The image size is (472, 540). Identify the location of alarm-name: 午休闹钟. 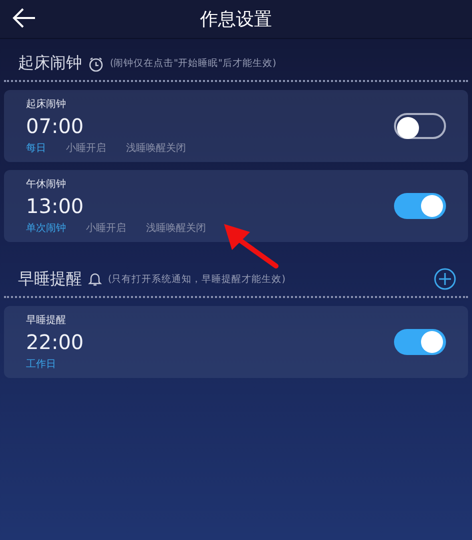
(46, 184).